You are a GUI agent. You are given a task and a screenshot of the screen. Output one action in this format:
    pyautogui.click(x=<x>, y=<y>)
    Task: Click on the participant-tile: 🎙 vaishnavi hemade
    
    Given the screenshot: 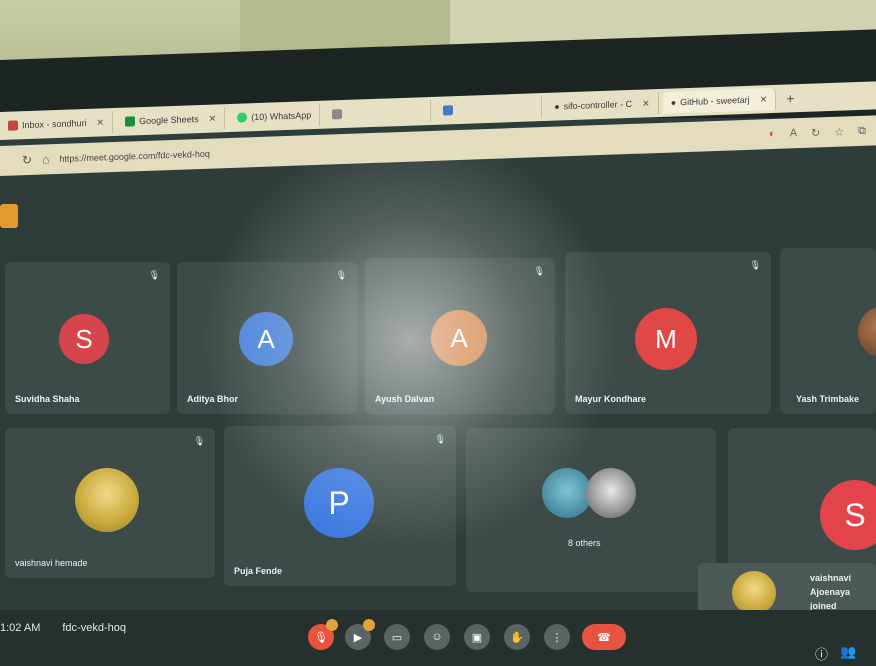 What is the action you would take?
    pyautogui.click(x=110, y=503)
    